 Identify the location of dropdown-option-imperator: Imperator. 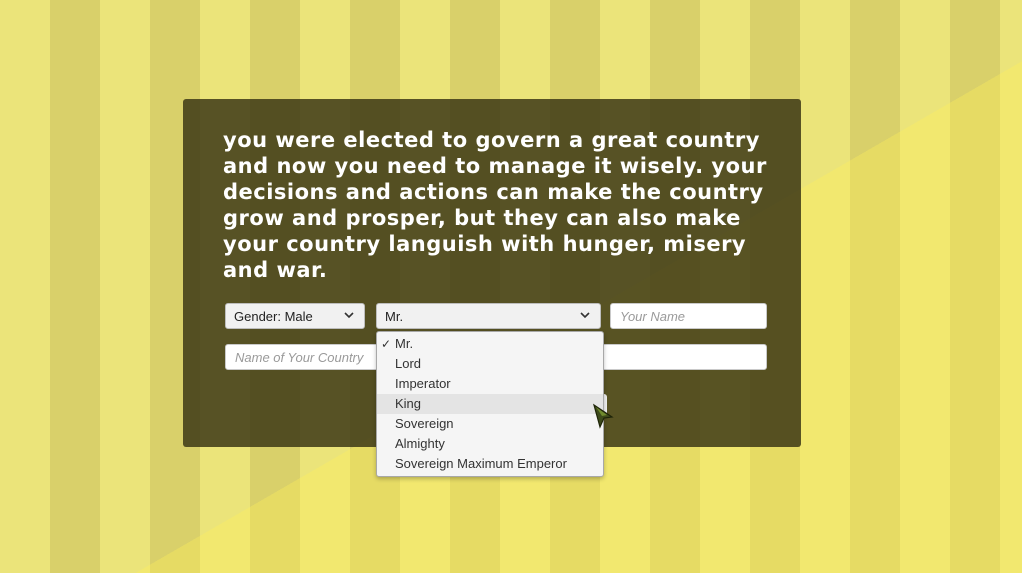
(490, 384).